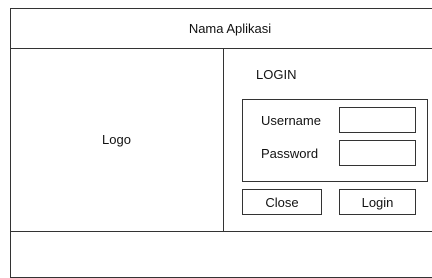 This screenshot has height=278, width=432. What do you see at coordinates (377, 153) in the screenshot?
I see `password-input` at bounding box center [377, 153].